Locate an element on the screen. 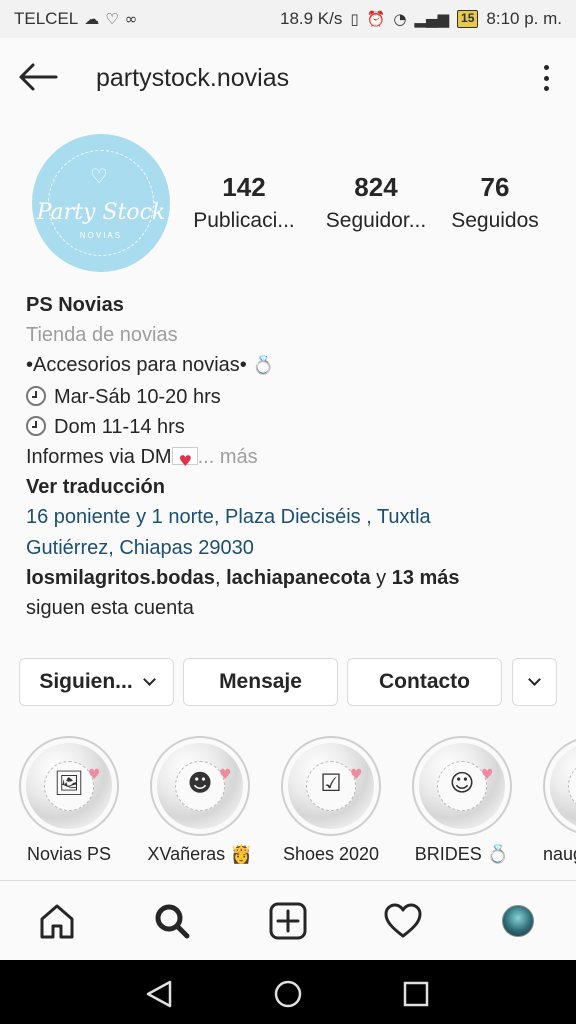 This screenshot has height=1024, width=576. heart-icon: ♡ is located at coordinates (99, 176).